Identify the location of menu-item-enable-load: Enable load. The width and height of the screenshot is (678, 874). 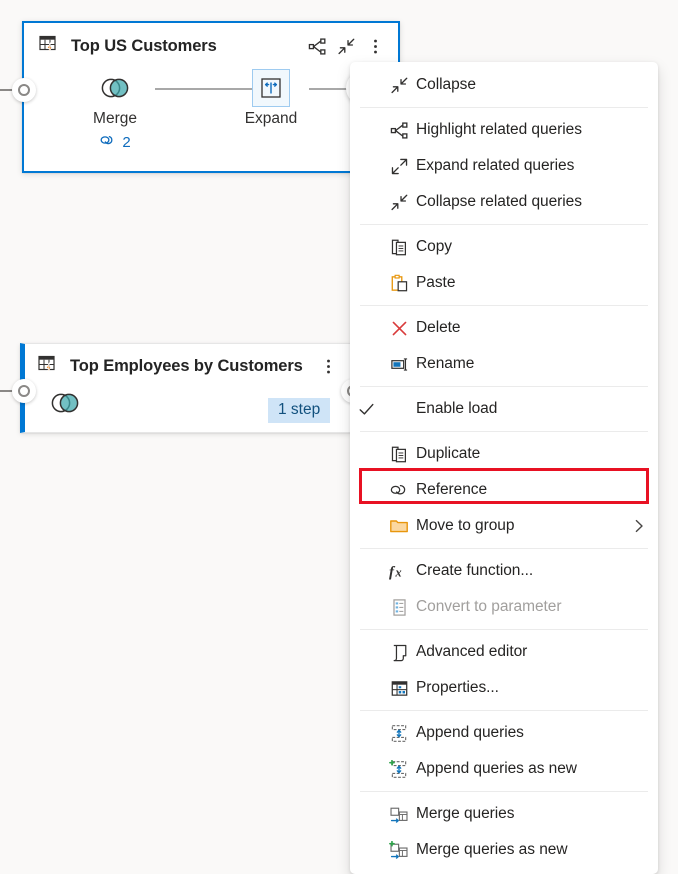
(504, 409).